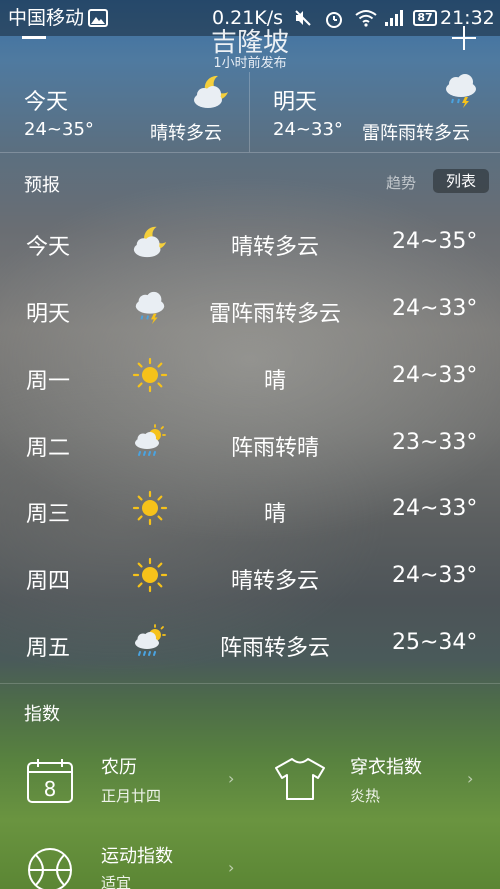  What do you see at coordinates (186, 133) in the screenshot?
I see `summary-condition: 晴转多云` at bounding box center [186, 133].